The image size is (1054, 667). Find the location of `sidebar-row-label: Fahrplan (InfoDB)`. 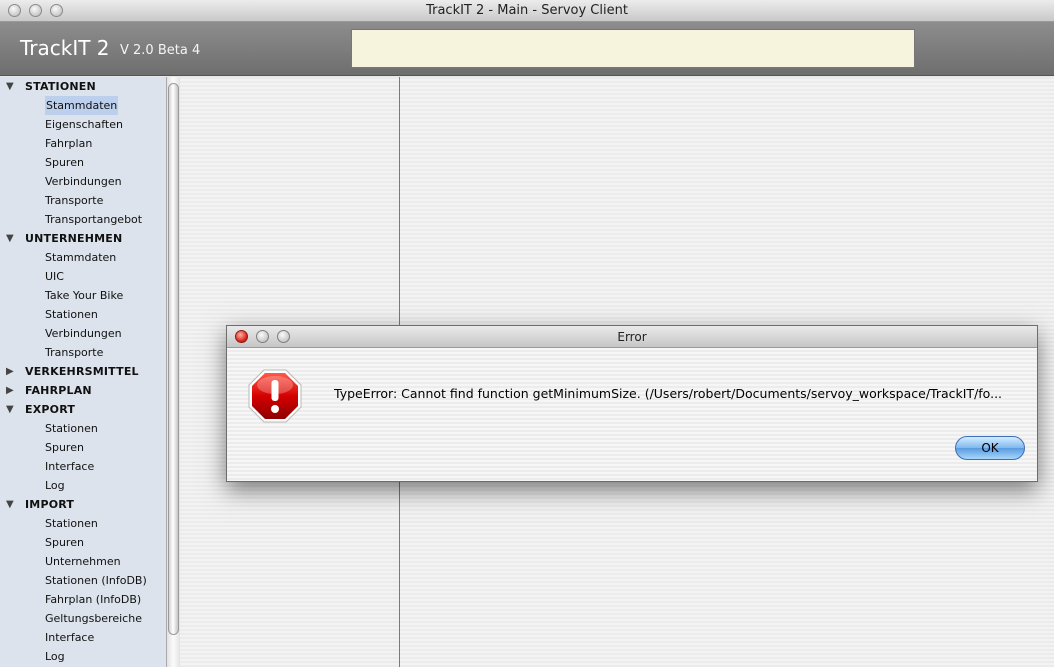

sidebar-row-label: Fahrplan (InfoDB) is located at coordinates (93, 599).